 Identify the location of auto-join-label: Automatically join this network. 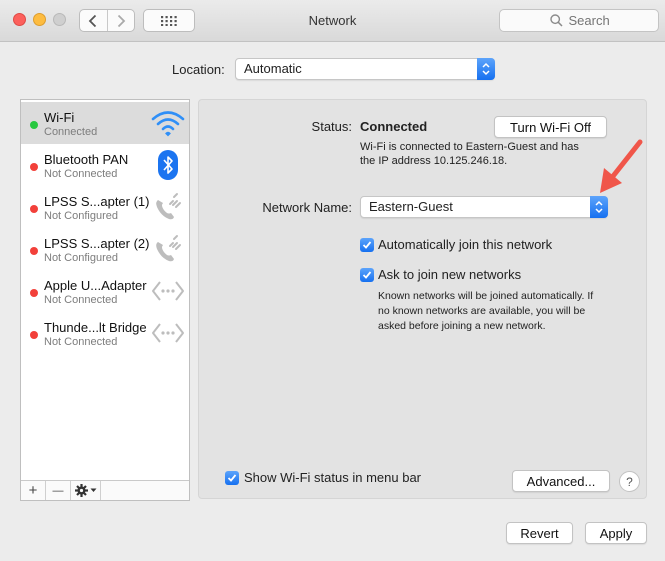
(465, 244).